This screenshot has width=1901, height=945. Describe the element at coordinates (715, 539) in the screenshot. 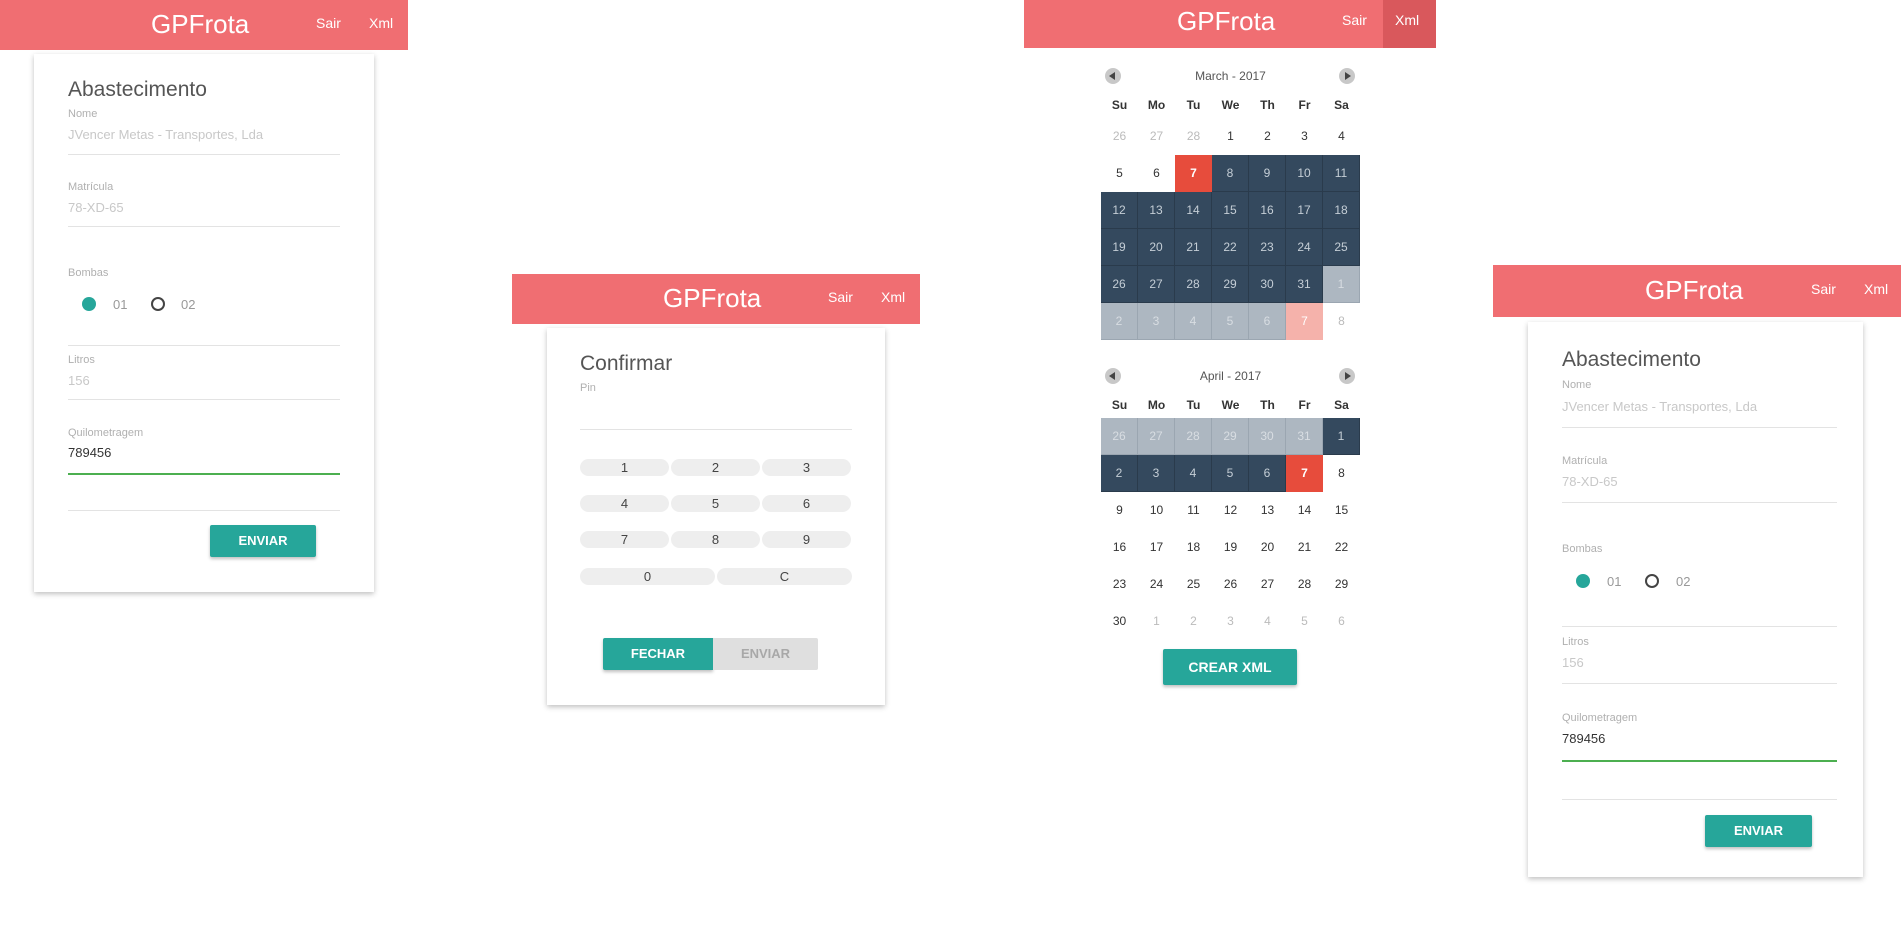

I see `key-8: 8` at that location.